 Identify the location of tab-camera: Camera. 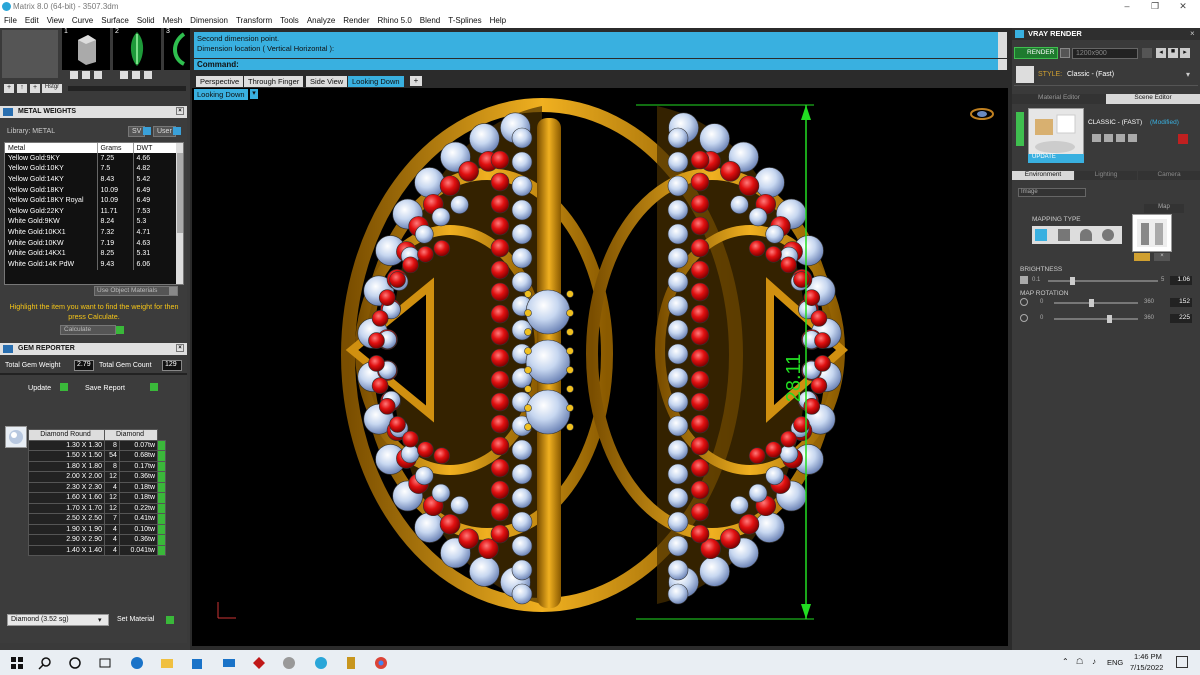
(1169, 175).